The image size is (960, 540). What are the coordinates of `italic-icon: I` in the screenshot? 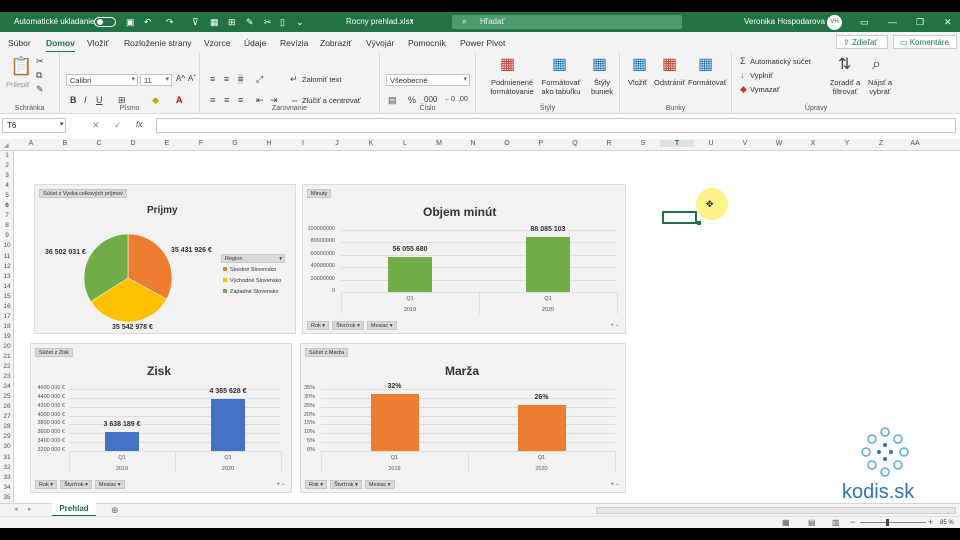 It's located at (85, 100).